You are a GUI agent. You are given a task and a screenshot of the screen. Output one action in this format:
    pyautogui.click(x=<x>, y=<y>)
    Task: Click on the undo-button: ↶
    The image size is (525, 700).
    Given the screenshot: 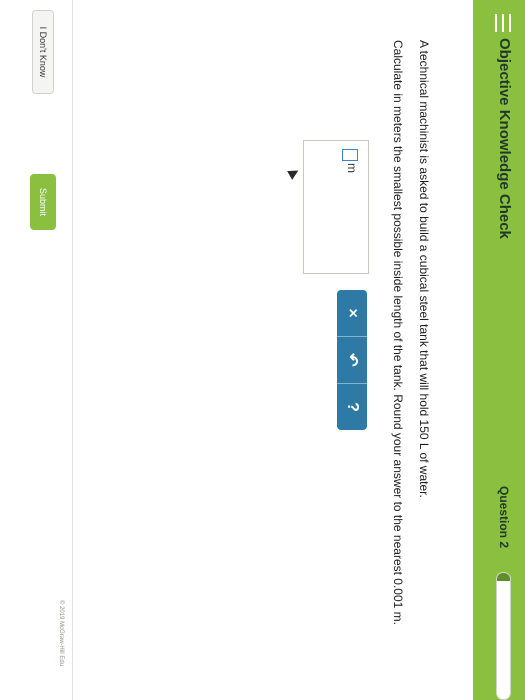 What is the action you would take?
    pyautogui.click(x=352, y=359)
    